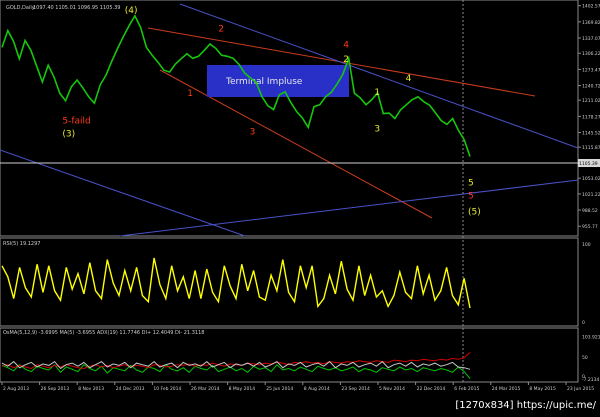 The width and height of the screenshot is (600, 417). I want to click on price-tick-label: 1369.82, so click(591, 23).